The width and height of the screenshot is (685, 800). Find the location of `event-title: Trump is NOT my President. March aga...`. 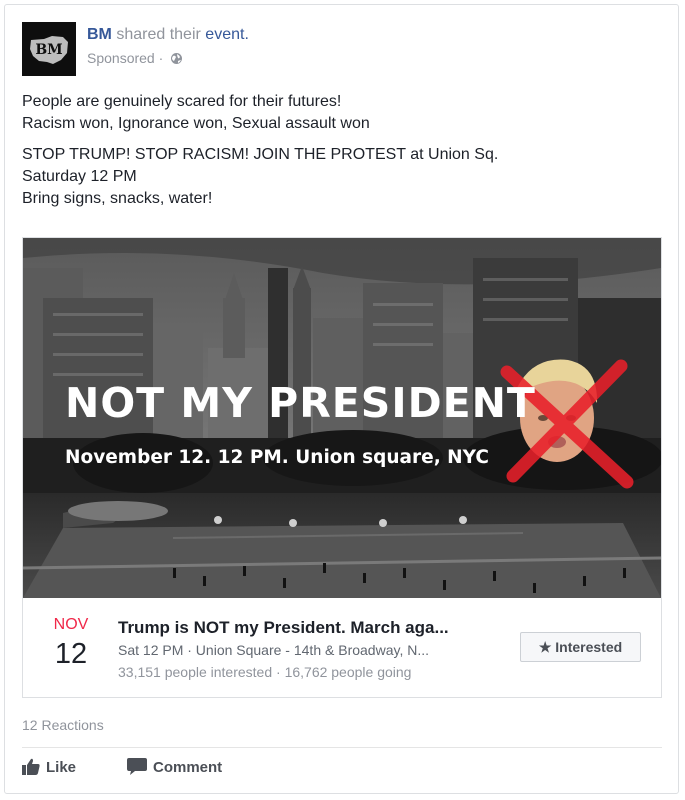

event-title: Trump is NOT my President. March aga... is located at coordinates (283, 628).